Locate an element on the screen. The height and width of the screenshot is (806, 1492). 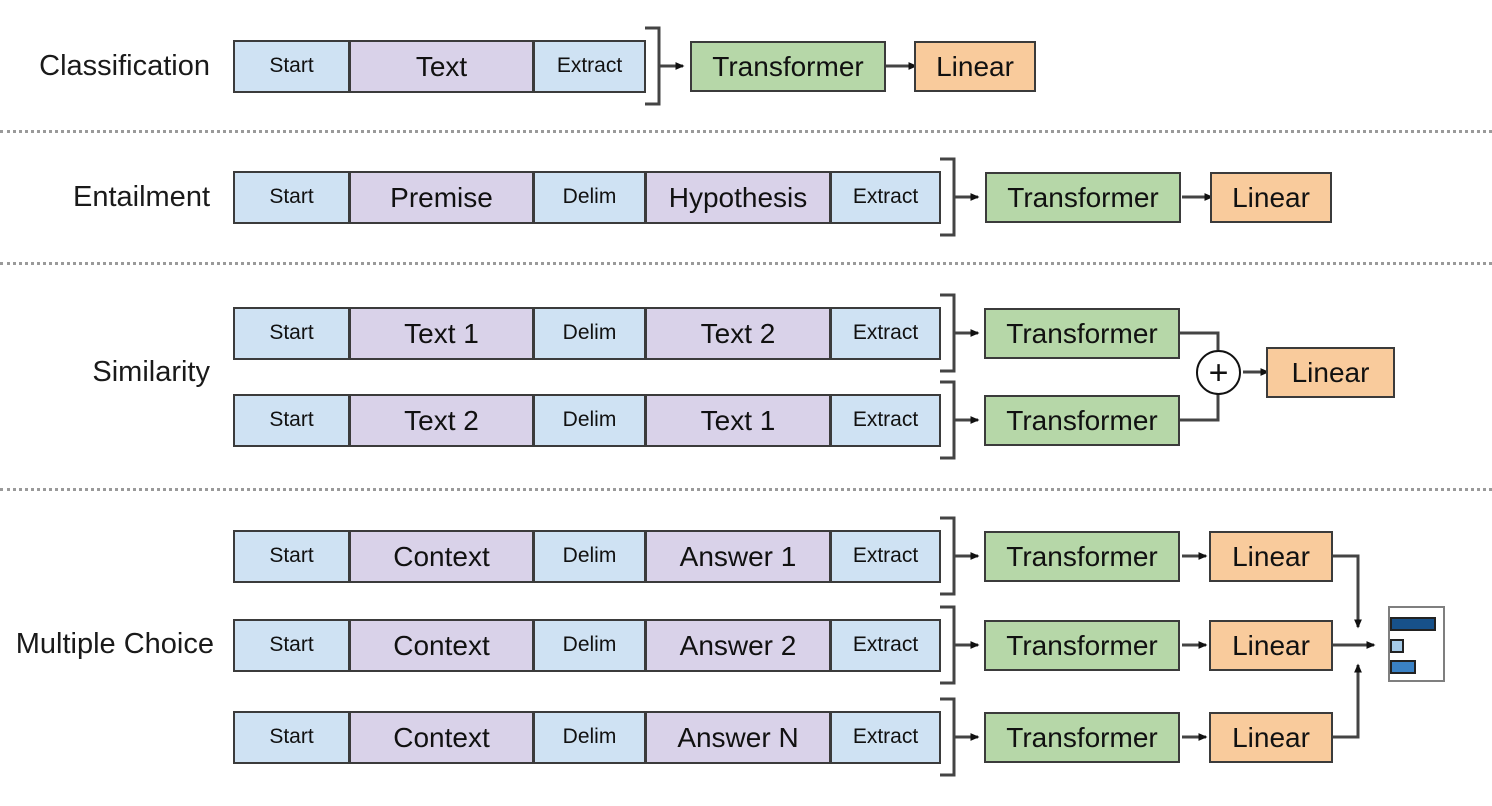
segment-premise: Premise is located at coordinates (441, 197).